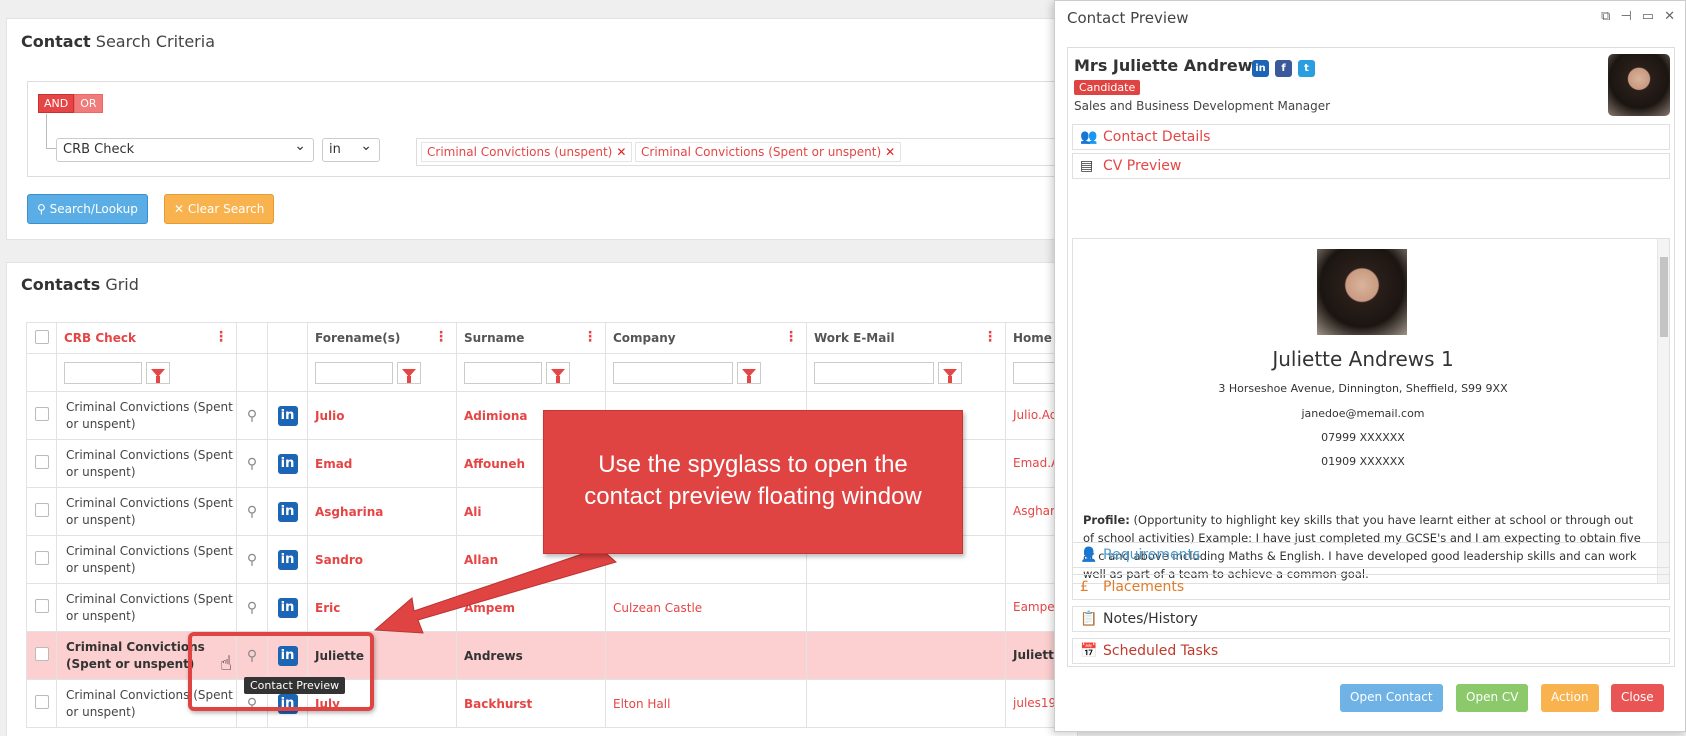  Describe the element at coordinates (1202, 106) in the screenshot. I see `job-title: Sales and Business Development Manager` at that location.